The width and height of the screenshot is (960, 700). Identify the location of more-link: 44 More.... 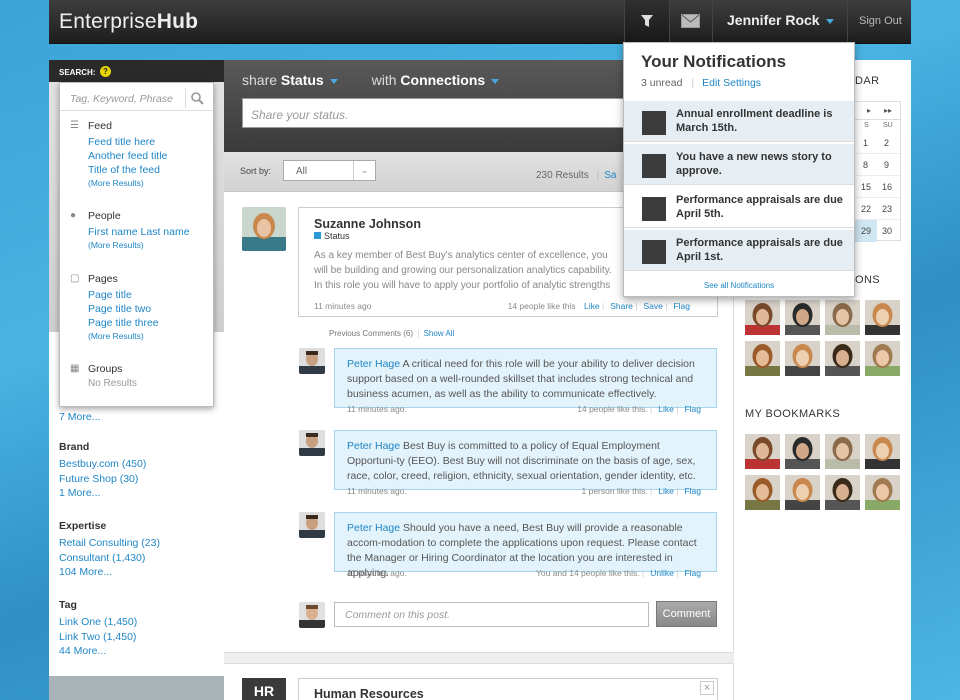
(98, 651).